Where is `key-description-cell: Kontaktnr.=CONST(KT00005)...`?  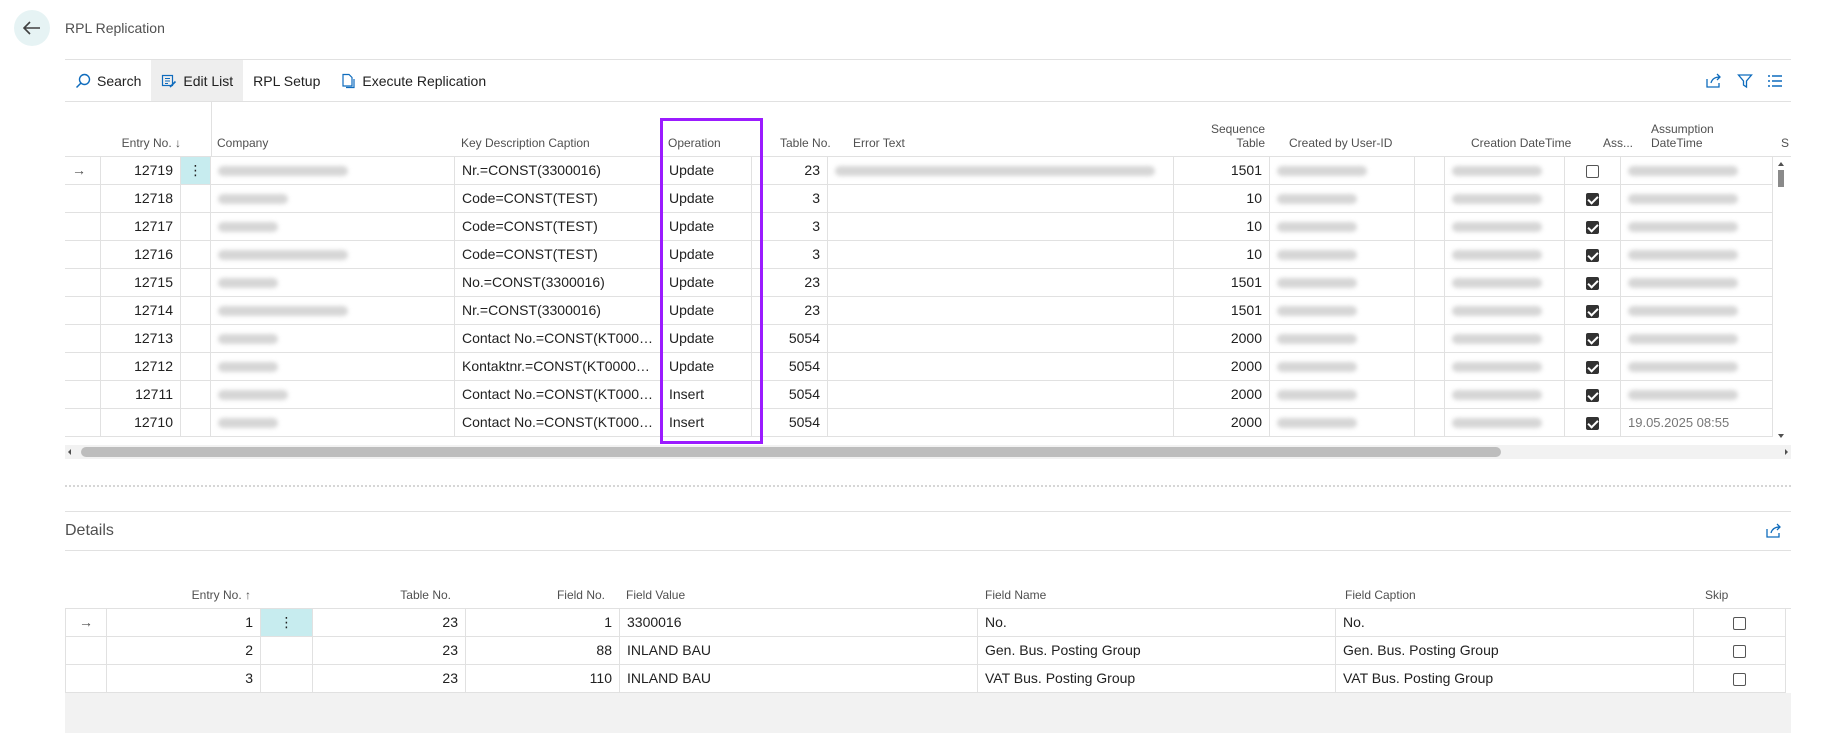 key-description-cell: Kontaktnr.=CONST(KT00005)... is located at coordinates (558, 367).